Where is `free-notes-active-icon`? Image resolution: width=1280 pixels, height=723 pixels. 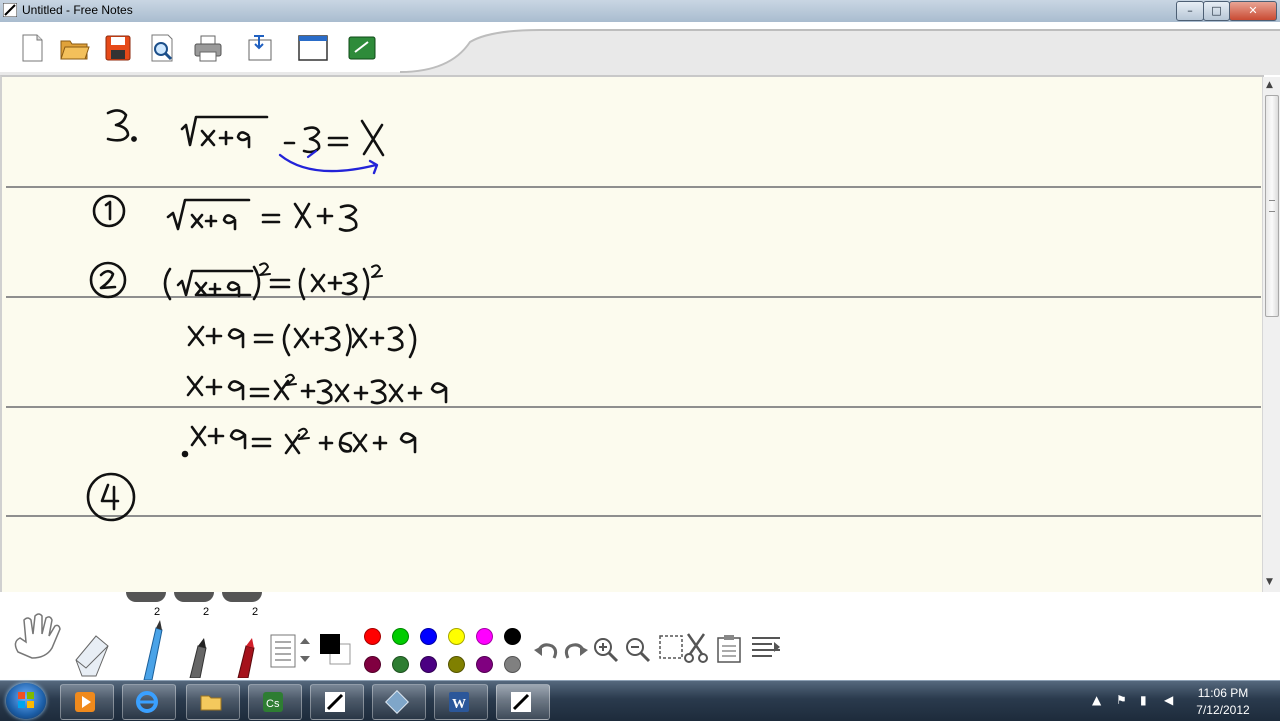 free-notes-active-icon is located at coordinates (521, 702).